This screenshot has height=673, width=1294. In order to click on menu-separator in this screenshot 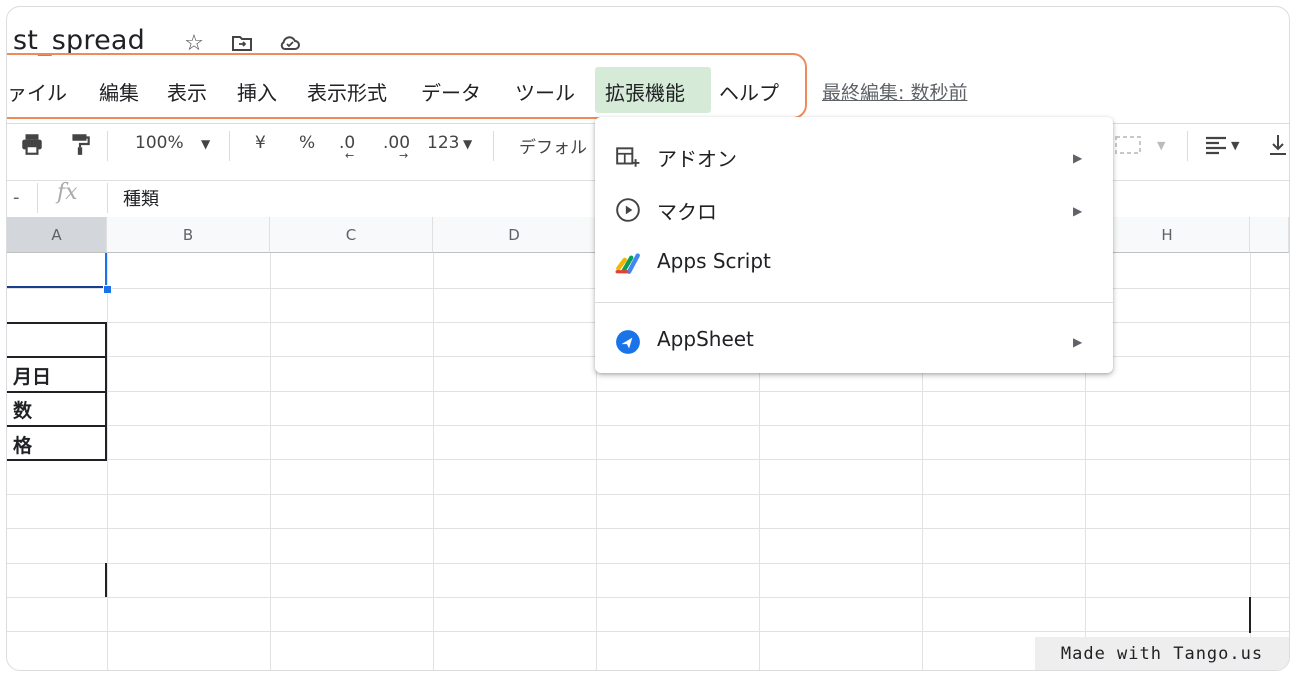, I will do `click(854, 302)`.